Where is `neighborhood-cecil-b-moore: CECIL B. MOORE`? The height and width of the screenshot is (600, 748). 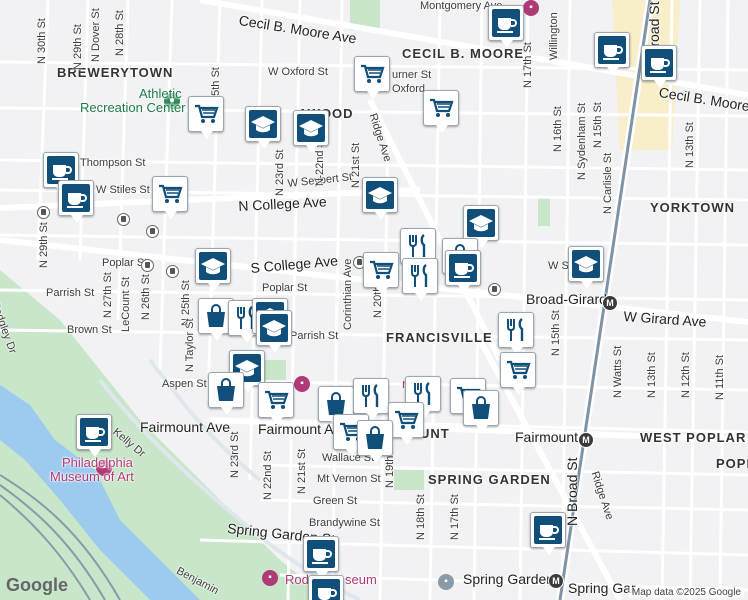
neighborhood-cecil-b-moore: CECIL B. MOORE is located at coordinates (463, 53).